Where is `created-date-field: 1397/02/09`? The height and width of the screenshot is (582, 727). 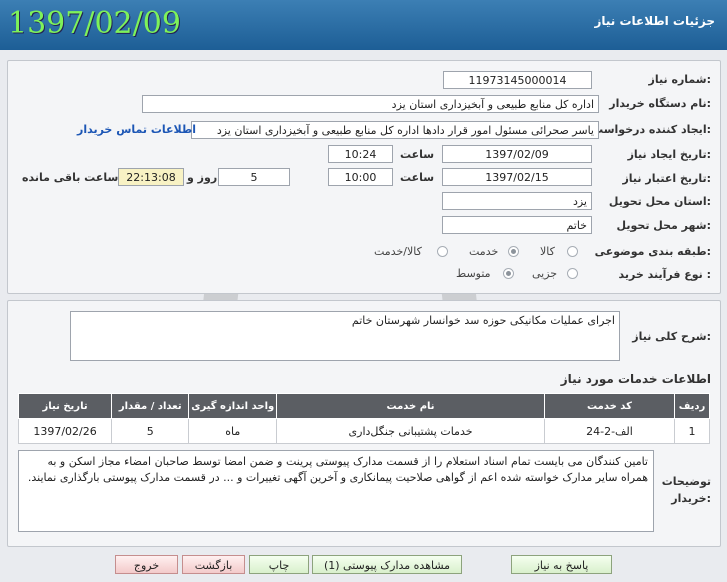
created-date-field: 1397/02/09 is located at coordinates (517, 154).